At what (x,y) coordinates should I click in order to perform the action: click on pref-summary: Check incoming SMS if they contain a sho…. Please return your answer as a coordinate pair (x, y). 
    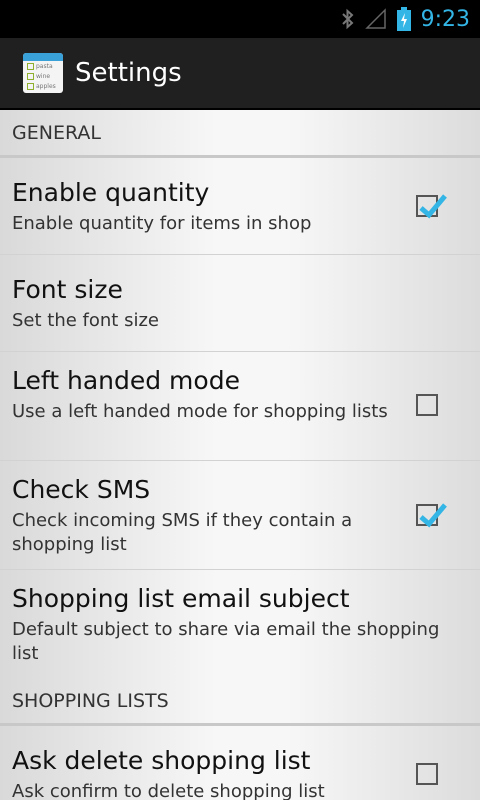
    Looking at the image, I should click on (182, 532).